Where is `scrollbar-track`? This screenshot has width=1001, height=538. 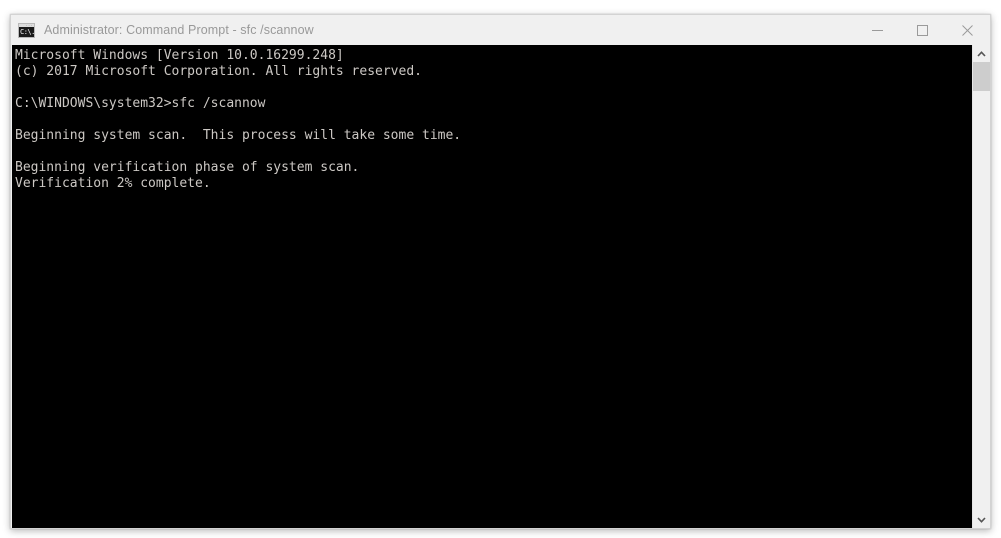
scrollbar-track is located at coordinates (981, 286).